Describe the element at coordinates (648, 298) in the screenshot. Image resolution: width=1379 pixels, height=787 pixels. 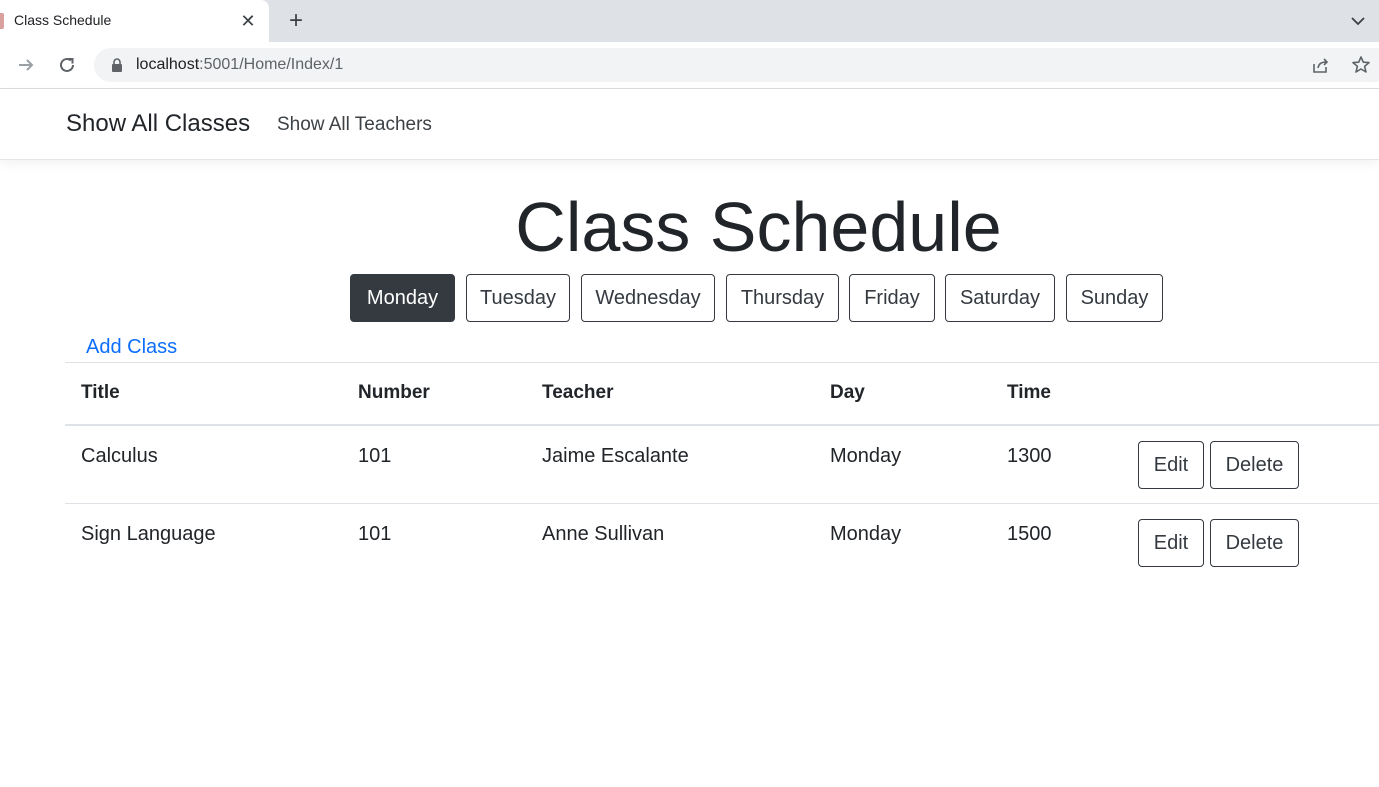
I see `day-button-wednesday: Wednesday` at that location.